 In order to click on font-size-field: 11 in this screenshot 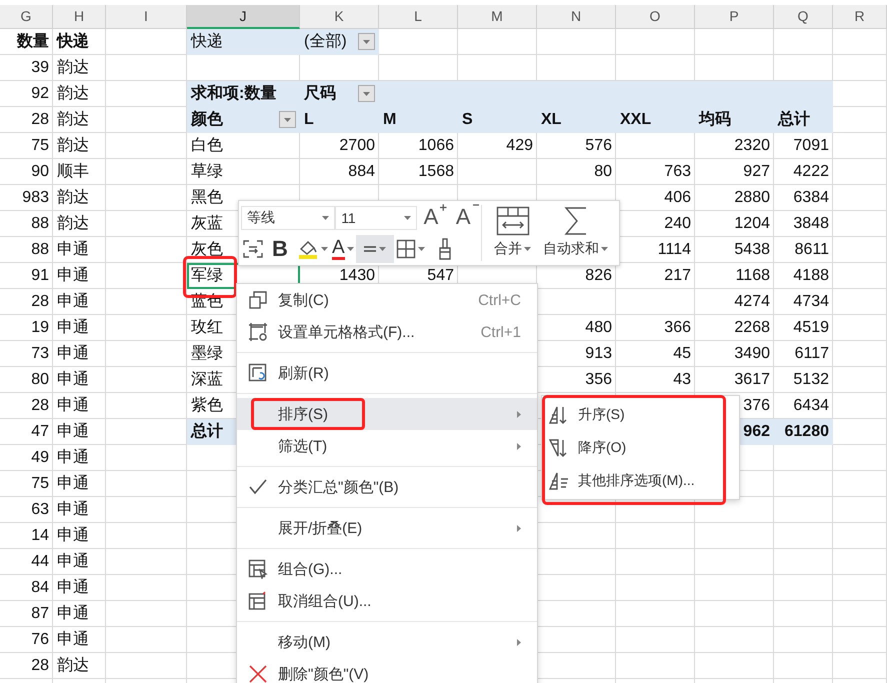, I will do `click(376, 218)`.